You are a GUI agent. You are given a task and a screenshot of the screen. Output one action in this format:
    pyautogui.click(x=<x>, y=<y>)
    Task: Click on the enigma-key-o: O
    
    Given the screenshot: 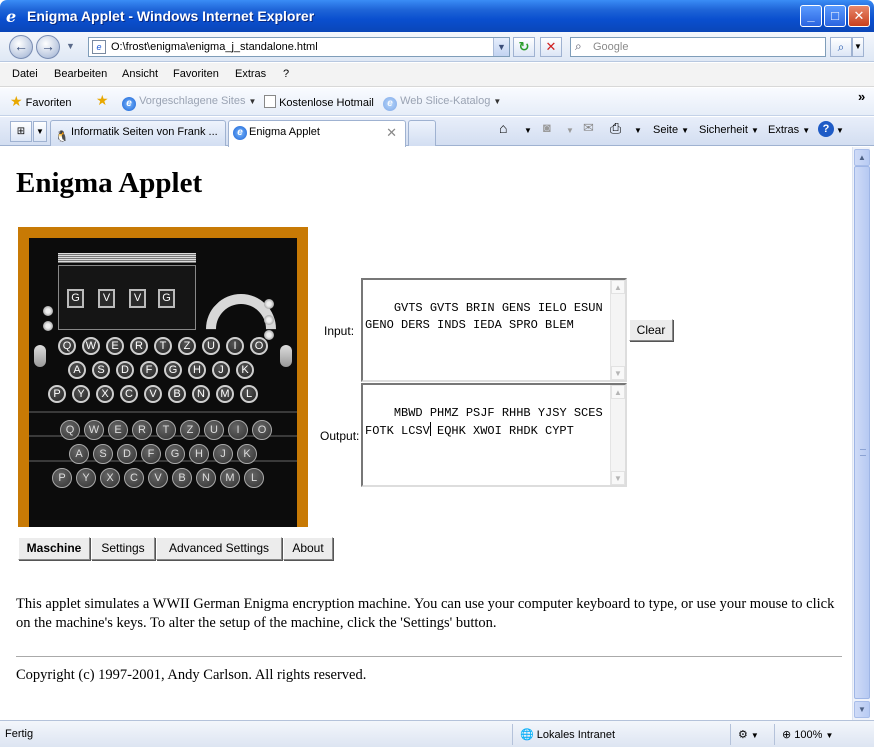 What is the action you would take?
    pyautogui.click(x=259, y=346)
    